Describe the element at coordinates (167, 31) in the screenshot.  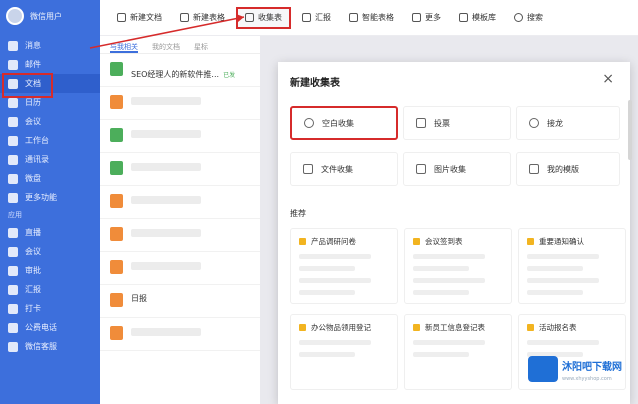
I see `annotation-arrow` at that location.